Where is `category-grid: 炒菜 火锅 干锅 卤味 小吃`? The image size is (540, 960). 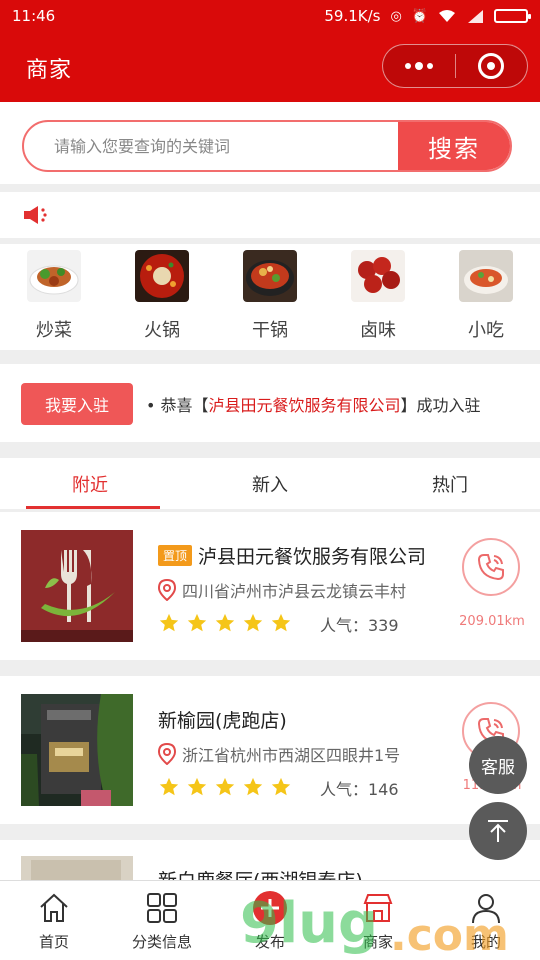
category-grid: 炒菜 火锅 干锅 卤味 小吃 is located at coordinates (270, 297).